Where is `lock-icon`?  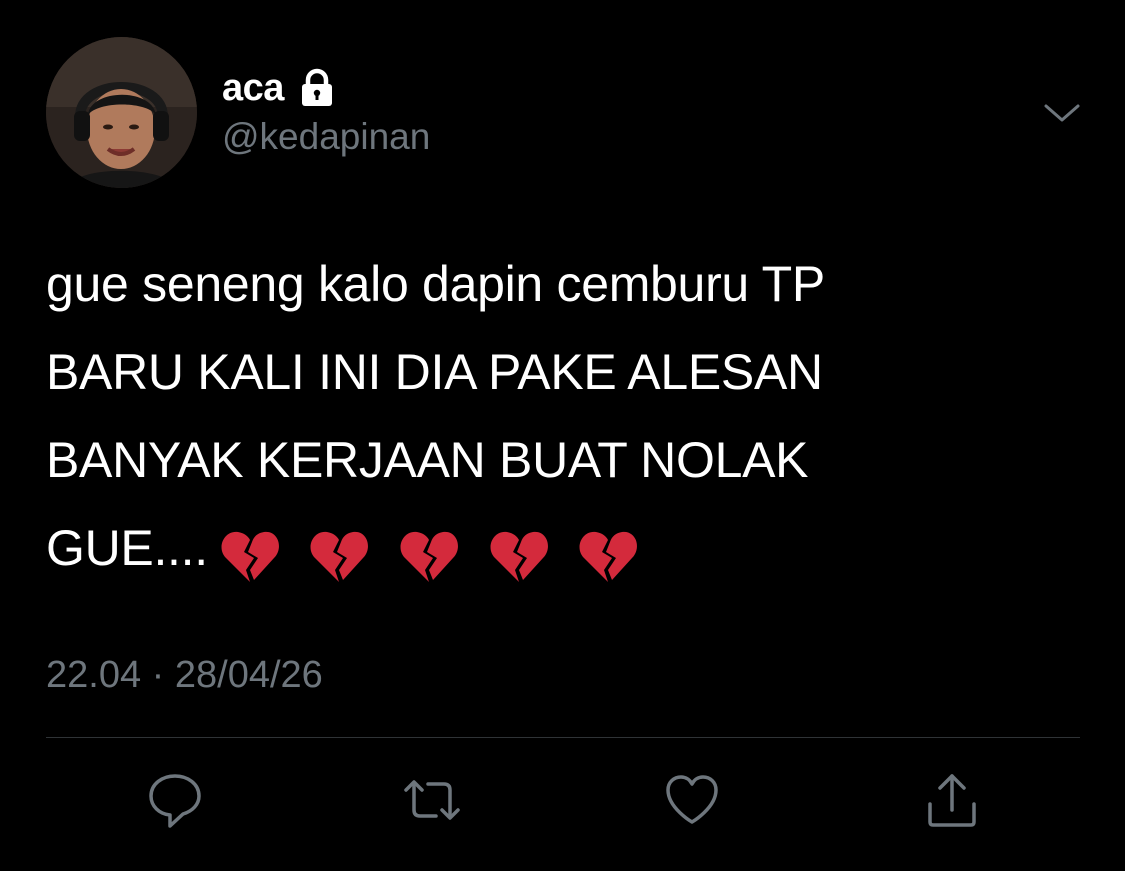 lock-icon is located at coordinates (317, 88).